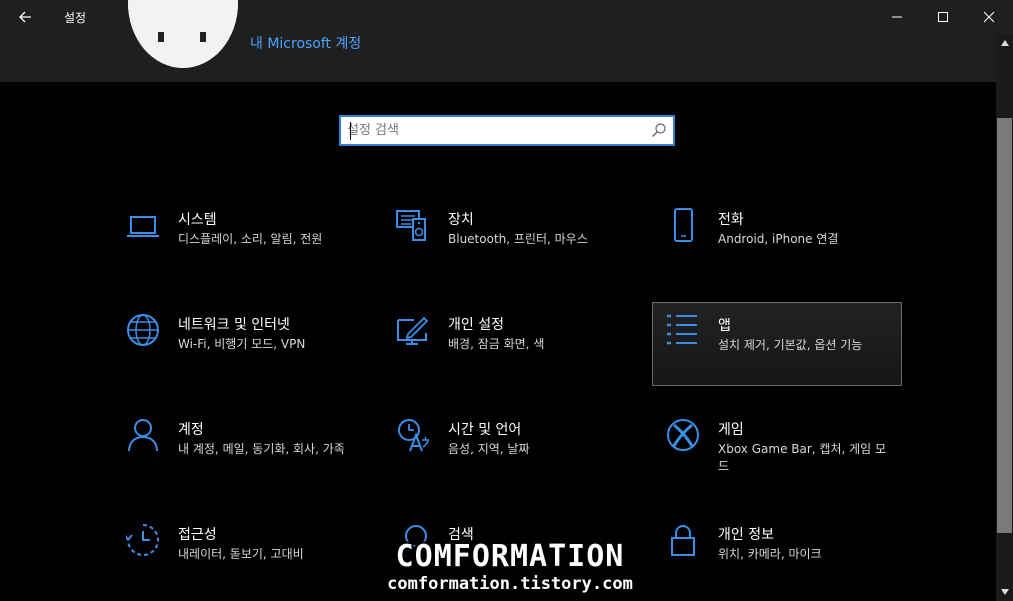 The image size is (1013, 601). Describe the element at coordinates (659, 130) in the screenshot. I see `search-icon` at that location.